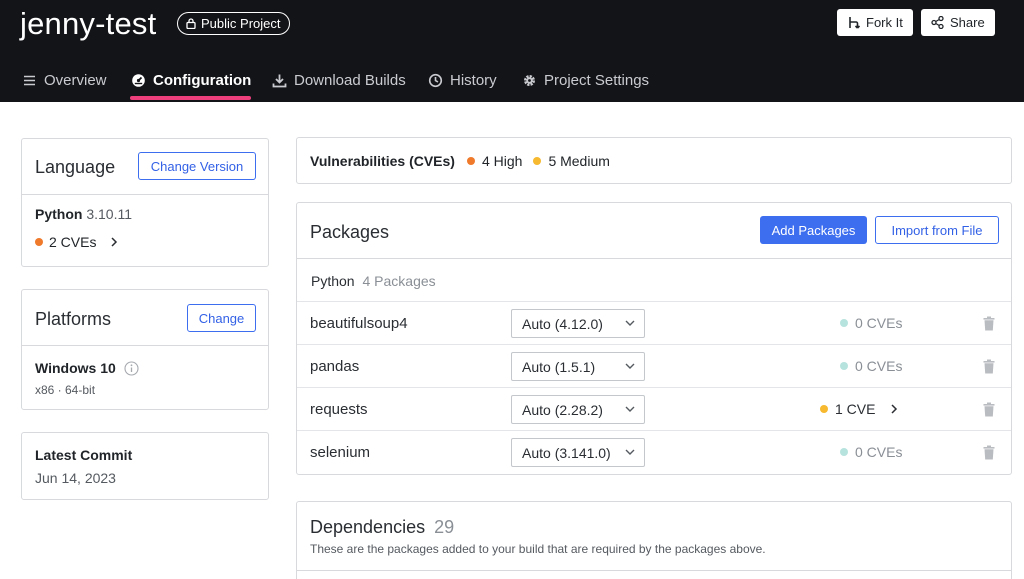 This screenshot has width=1024, height=579. Describe the element at coordinates (65, 390) in the screenshot. I see `platform-arch: x86 · 64-bit` at that location.